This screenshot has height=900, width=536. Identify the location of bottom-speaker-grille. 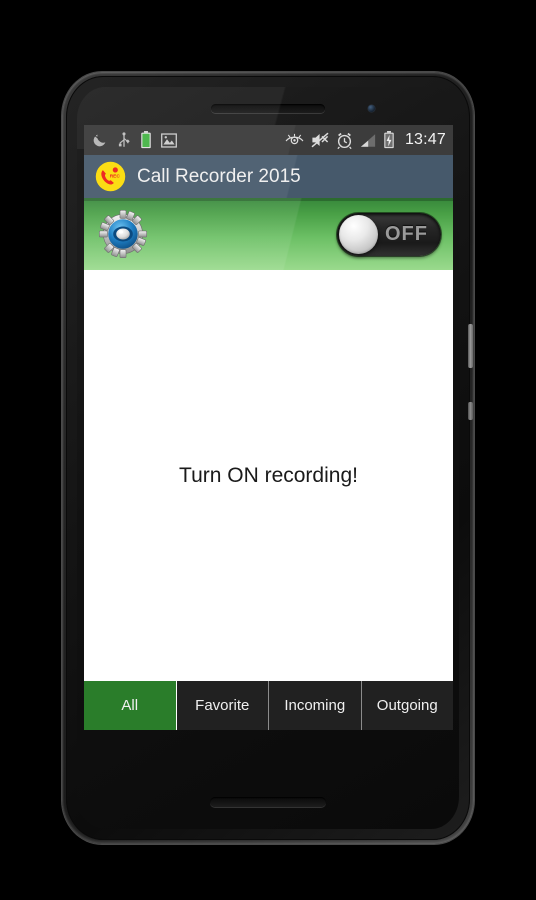
(268, 802).